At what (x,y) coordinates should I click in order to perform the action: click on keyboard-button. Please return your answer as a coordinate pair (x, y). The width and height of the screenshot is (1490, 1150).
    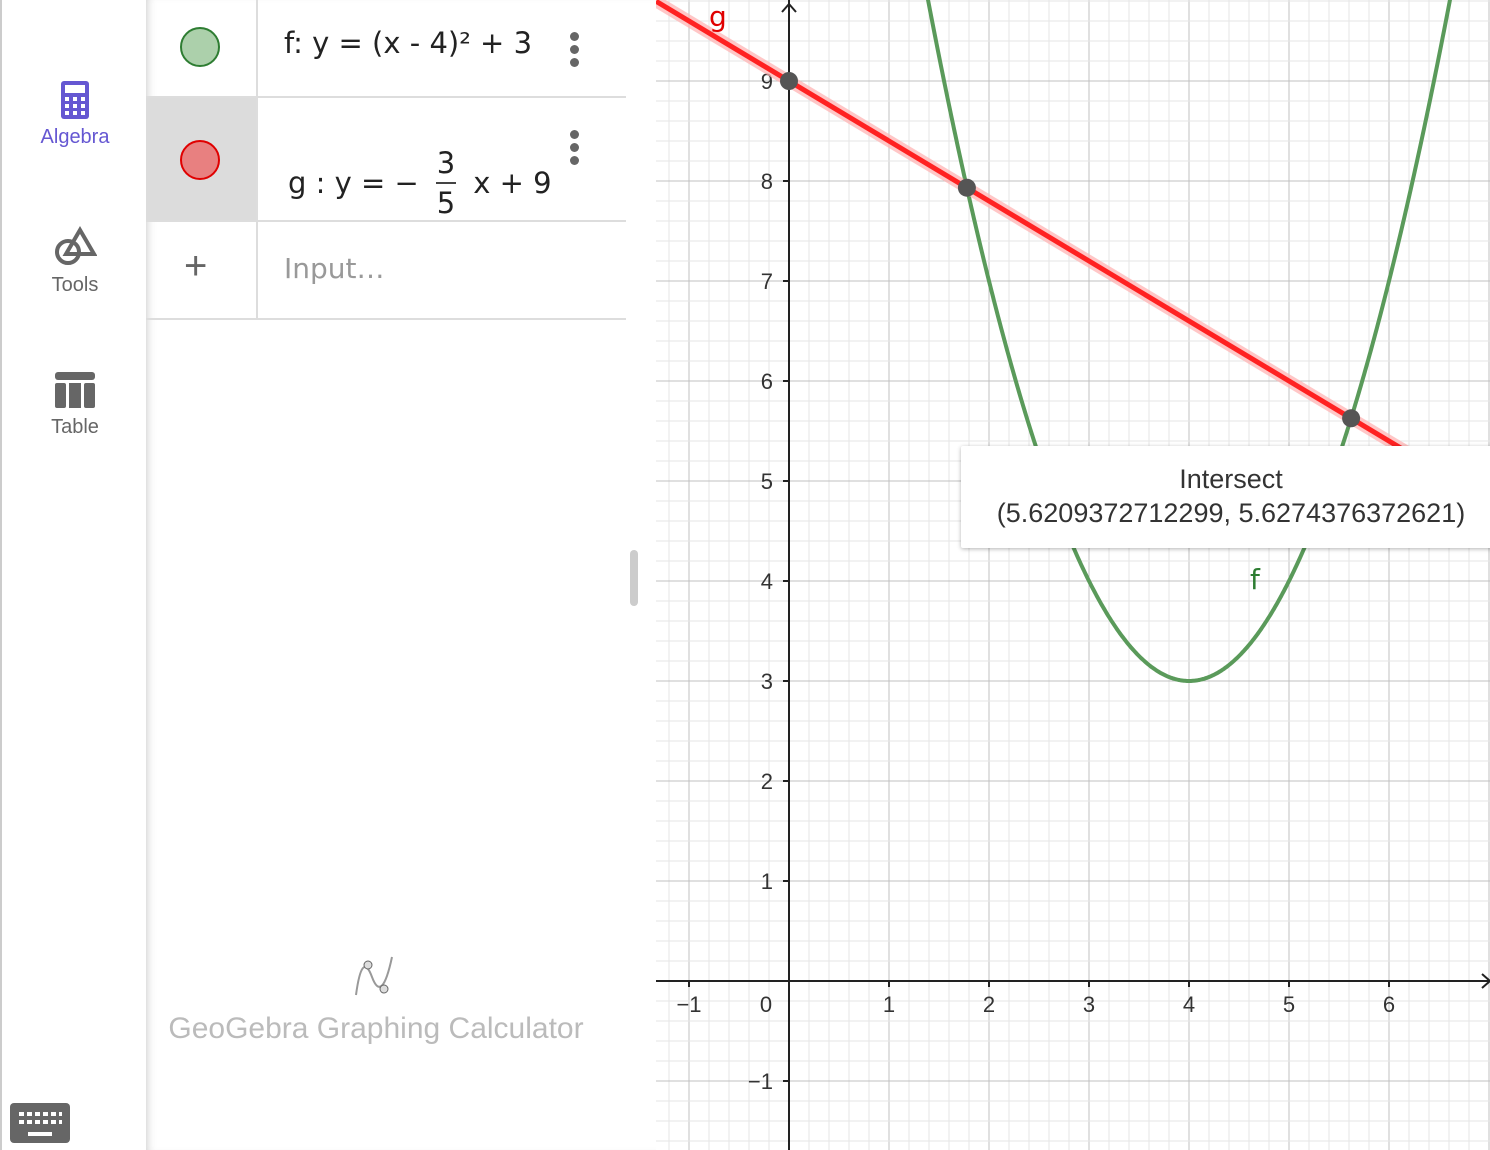
    Looking at the image, I should click on (40, 1123).